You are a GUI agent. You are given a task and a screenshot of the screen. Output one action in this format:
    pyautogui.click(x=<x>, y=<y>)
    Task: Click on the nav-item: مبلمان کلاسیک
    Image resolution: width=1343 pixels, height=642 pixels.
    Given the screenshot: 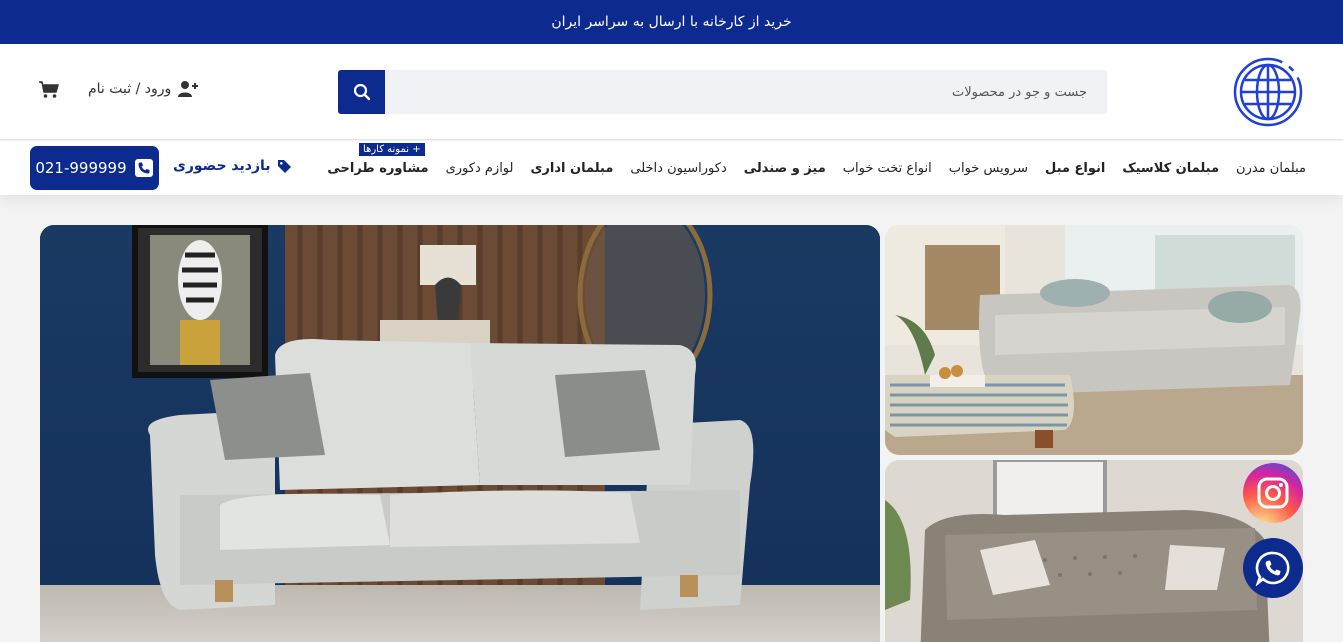 What is the action you would take?
    pyautogui.click(x=1170, y=168)
    